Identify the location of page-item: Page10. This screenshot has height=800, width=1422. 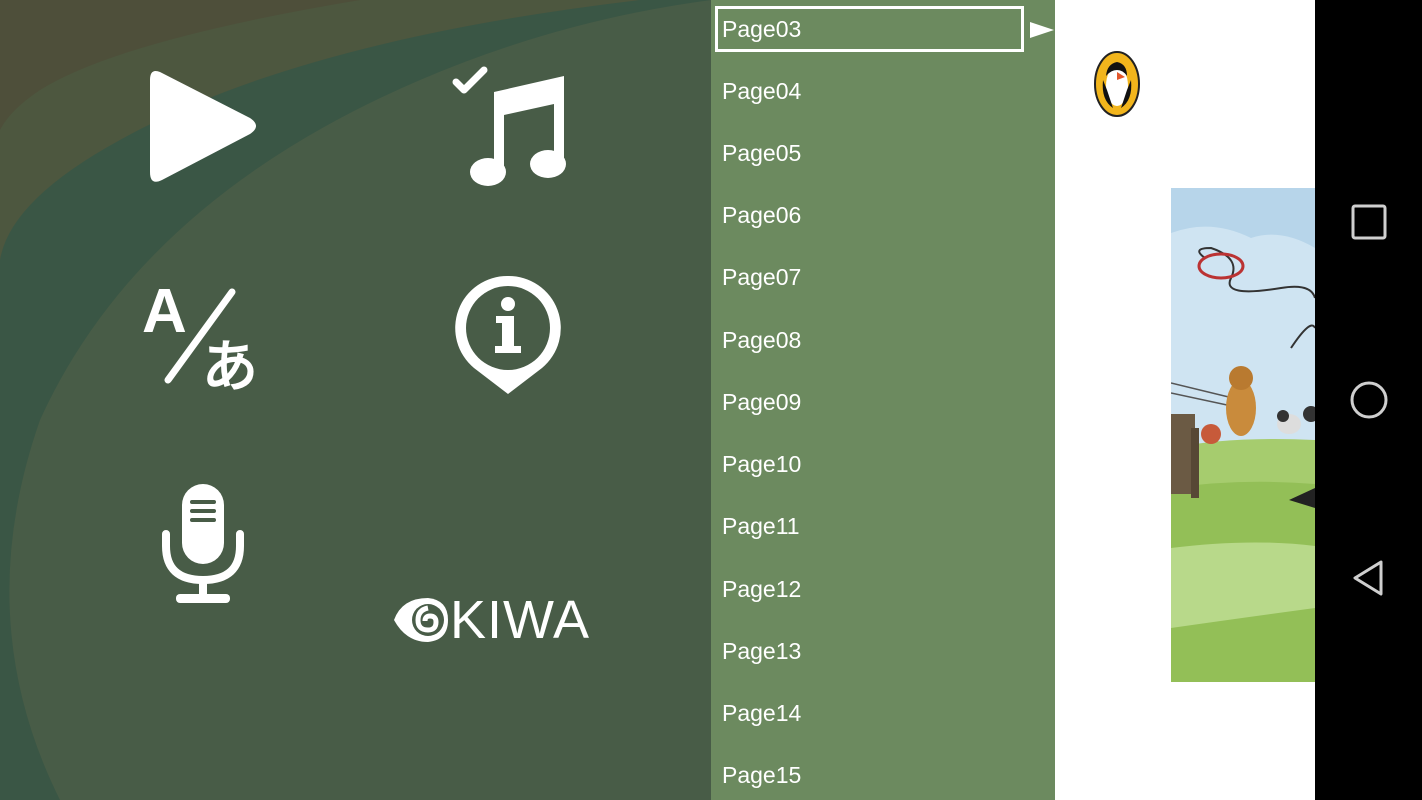
(883, 466).